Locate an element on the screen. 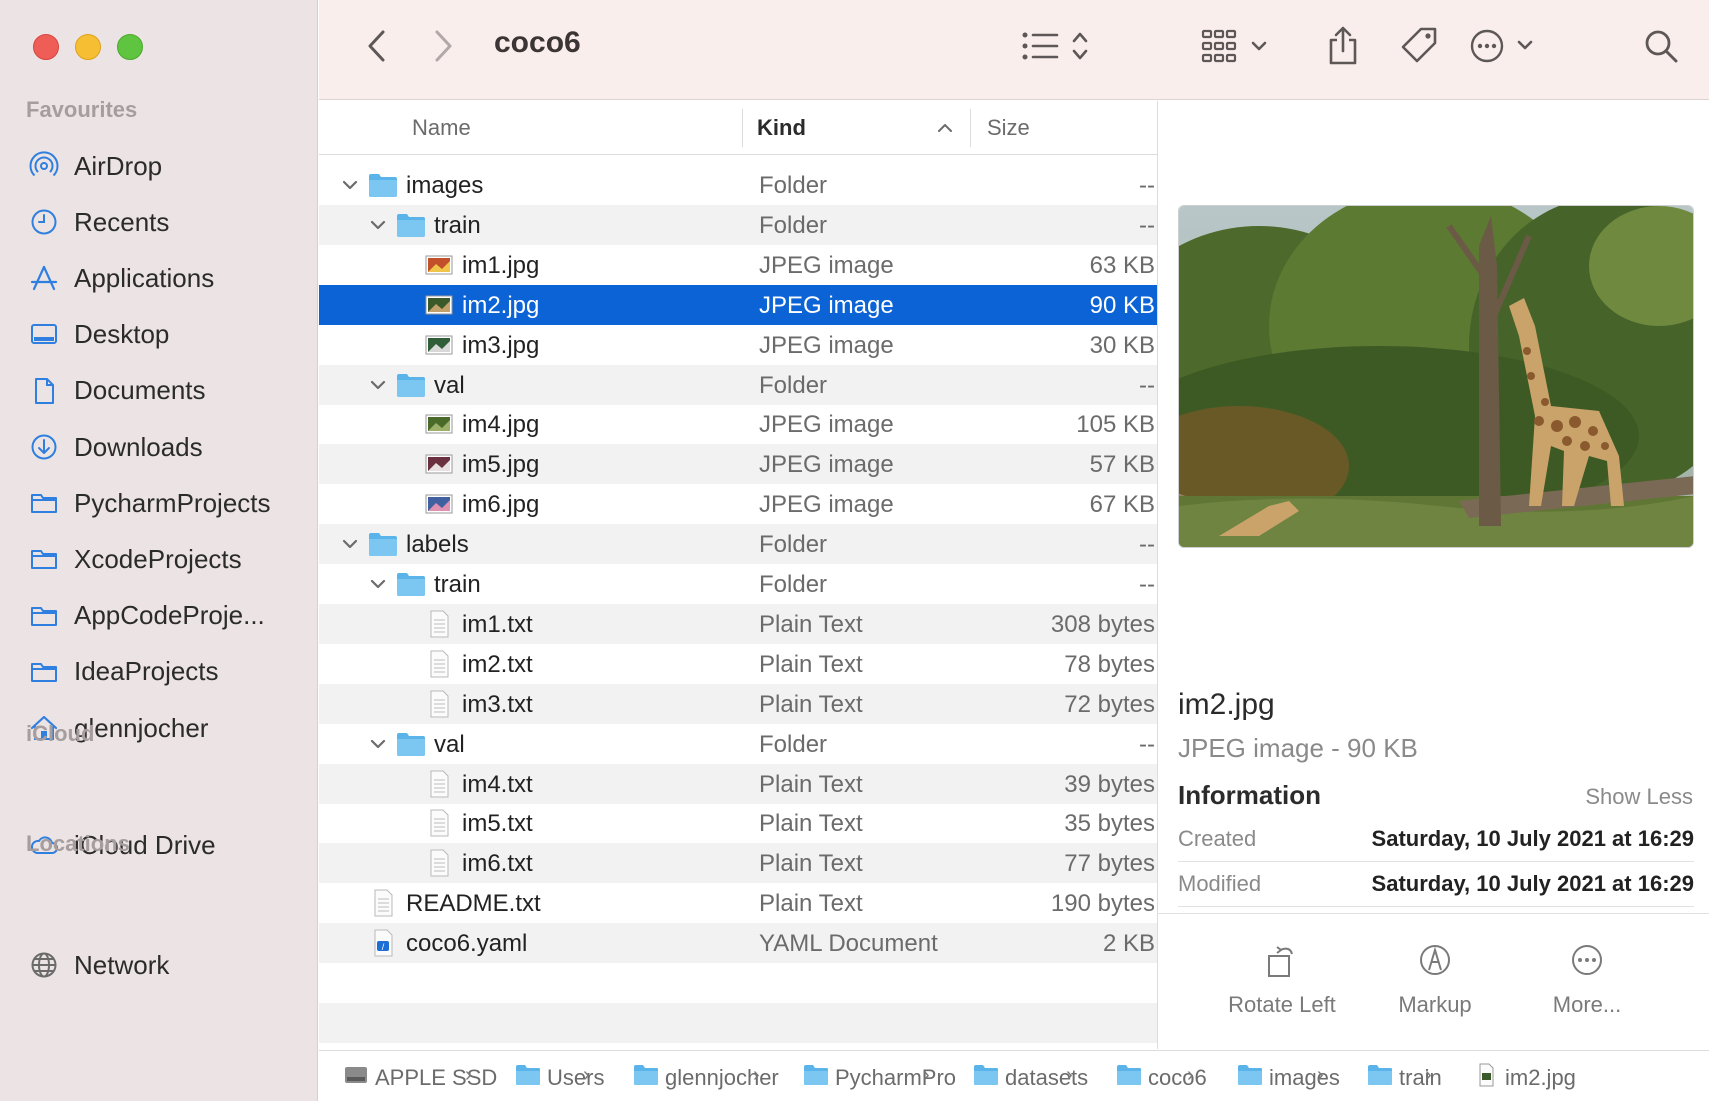  sidebar-item-label: AirDrop is located at coordinates (118, 165).